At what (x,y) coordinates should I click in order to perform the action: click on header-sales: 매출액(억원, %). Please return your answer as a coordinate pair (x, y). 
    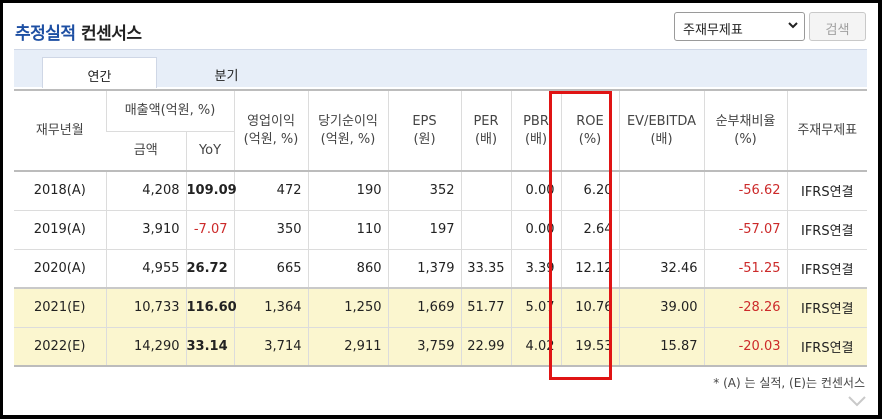
    Looking at the image, I should click on (169, 110).